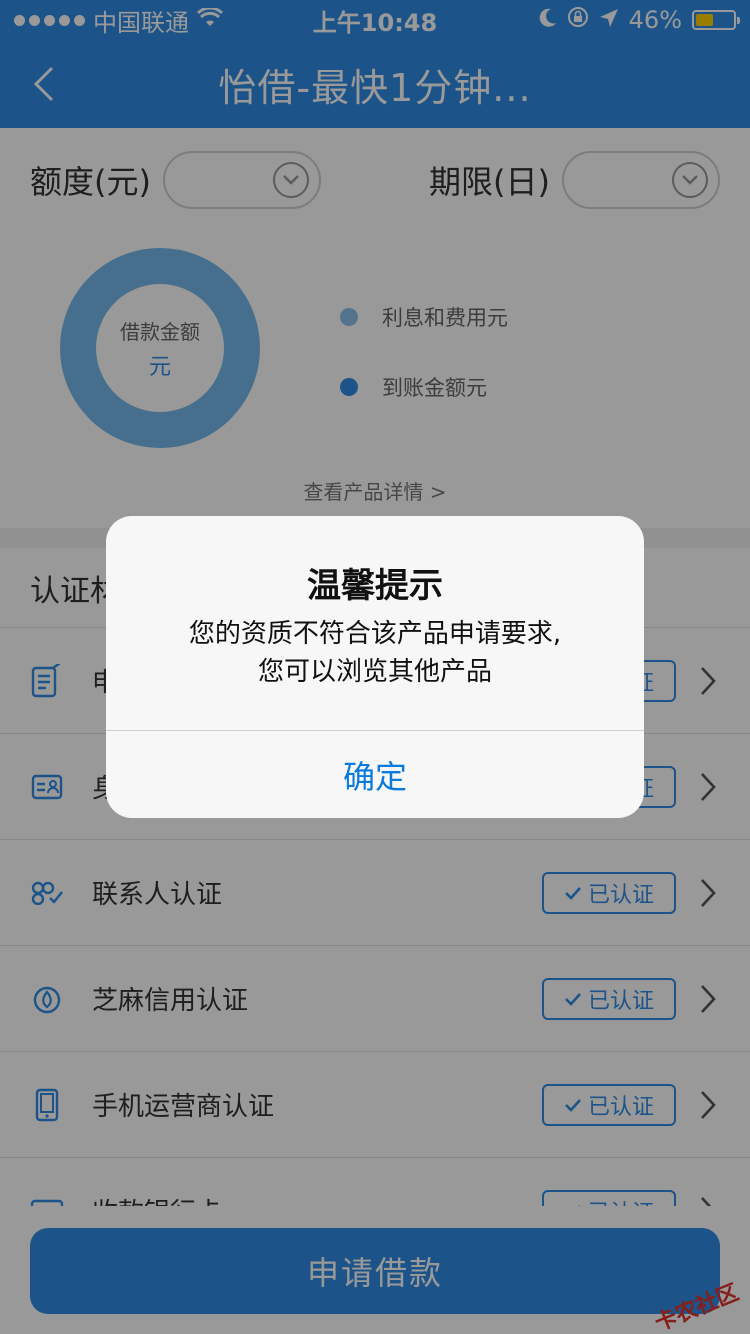  I want to click on alert-title: 温馨提示, so click(375, 586).